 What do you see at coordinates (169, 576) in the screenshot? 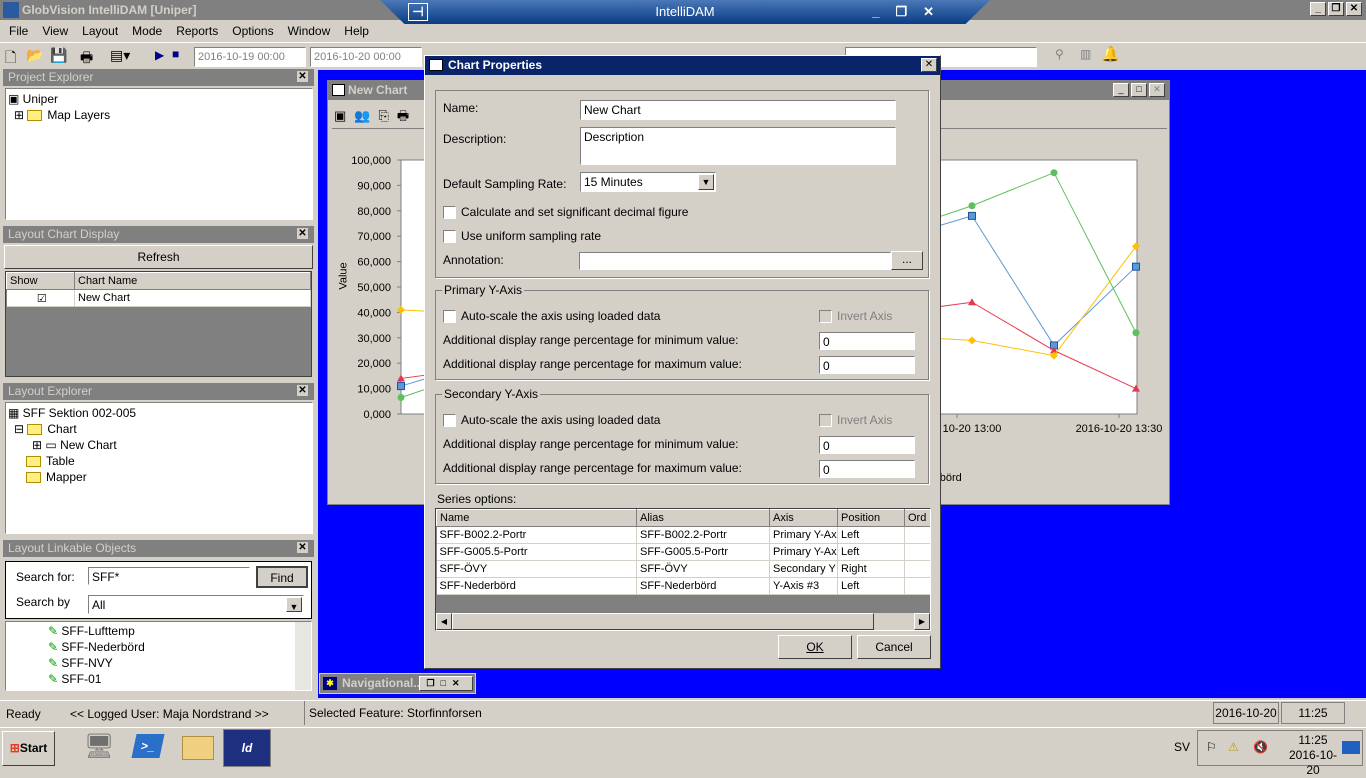
I see `search-for-input: SFF*` at bounding box center [169, 576].